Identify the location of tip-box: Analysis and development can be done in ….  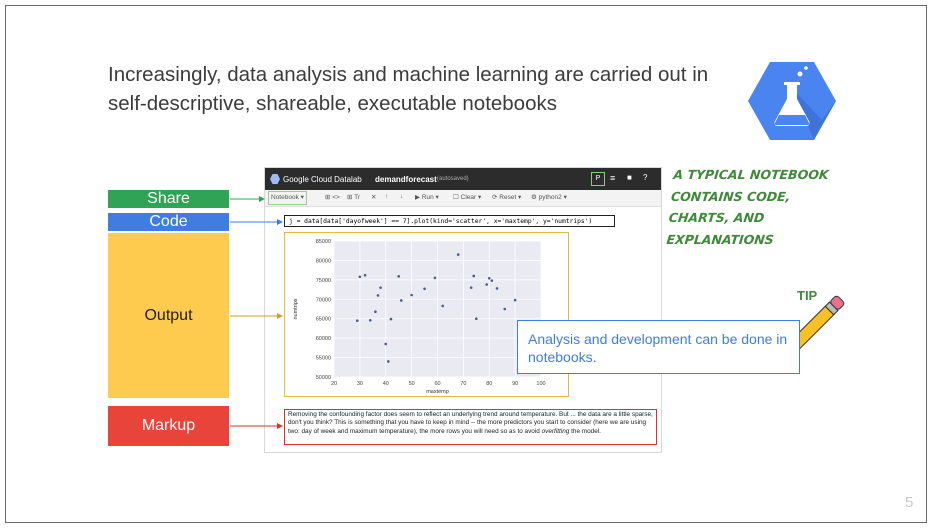
(658, 347).